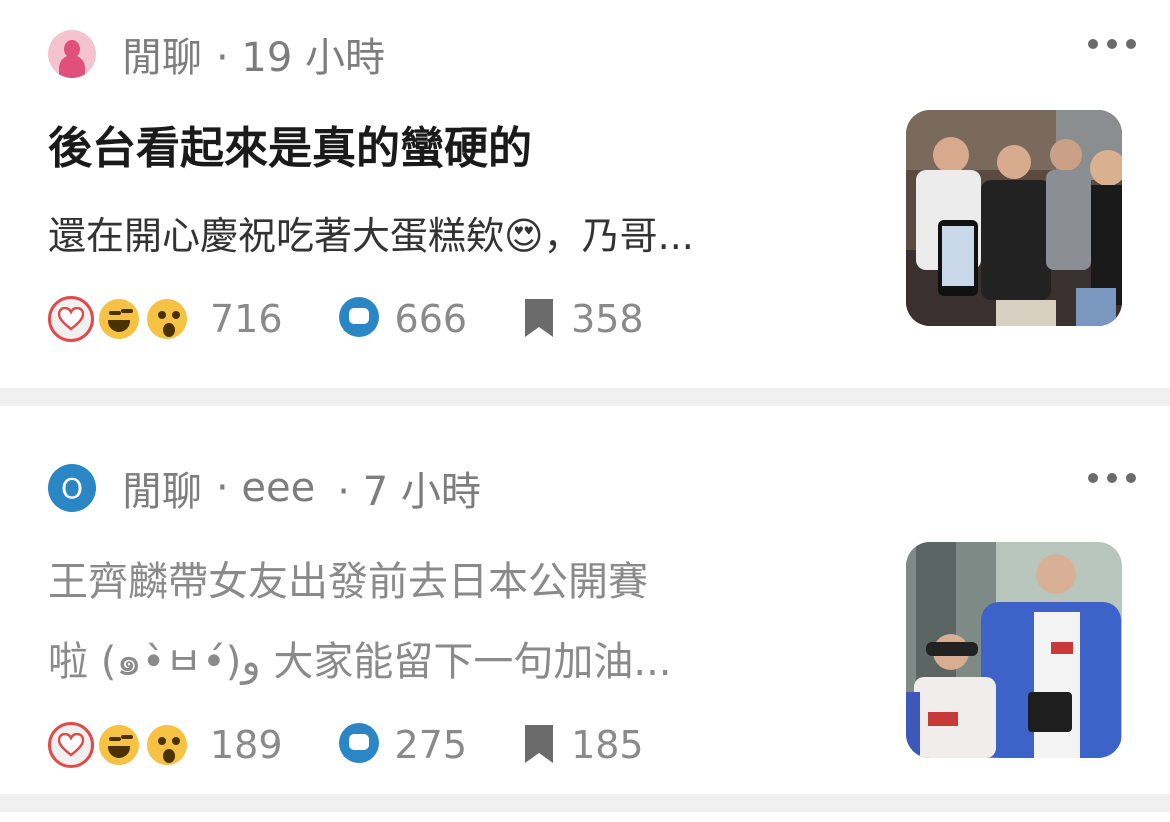 Image resolution: width=1170 pixels, height=822 pixels. I want to click on post-stats: 189 275 185, so click(372, 745).